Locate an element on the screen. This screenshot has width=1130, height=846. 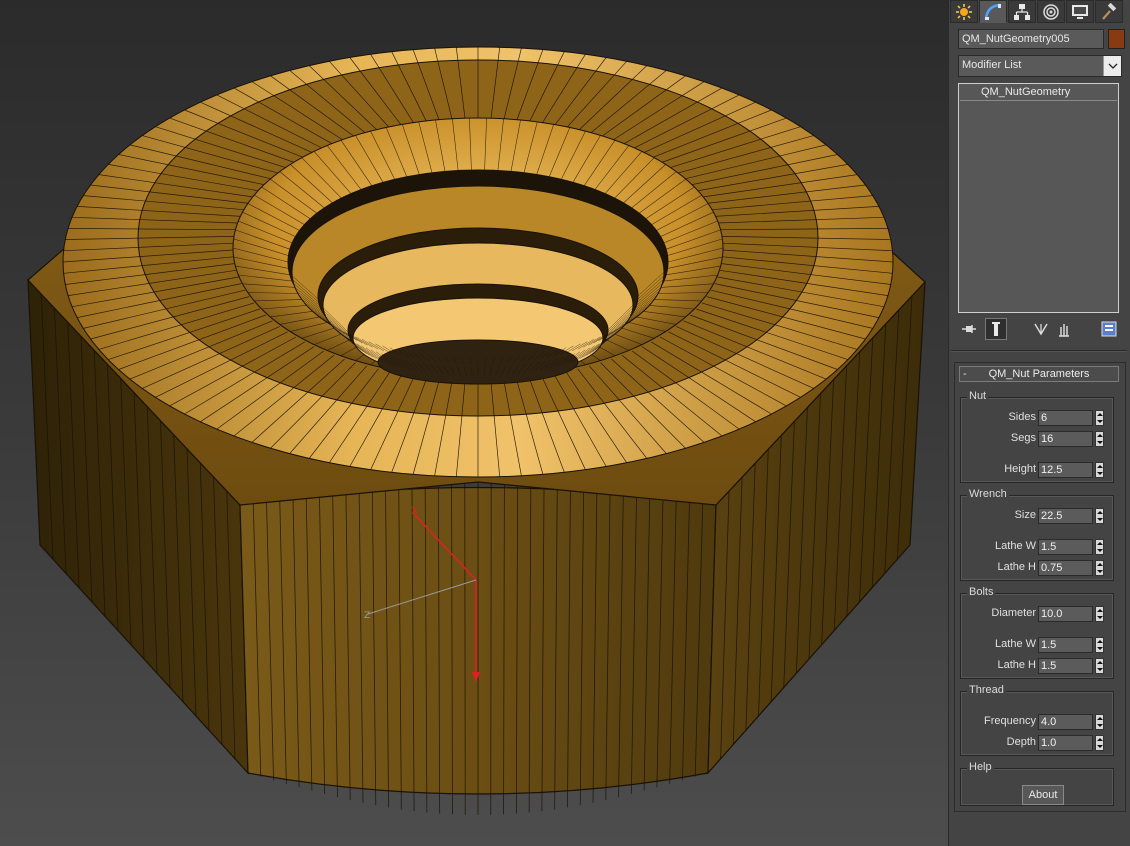
segs-spinner: 16 is located at coordinates (1071, 439).